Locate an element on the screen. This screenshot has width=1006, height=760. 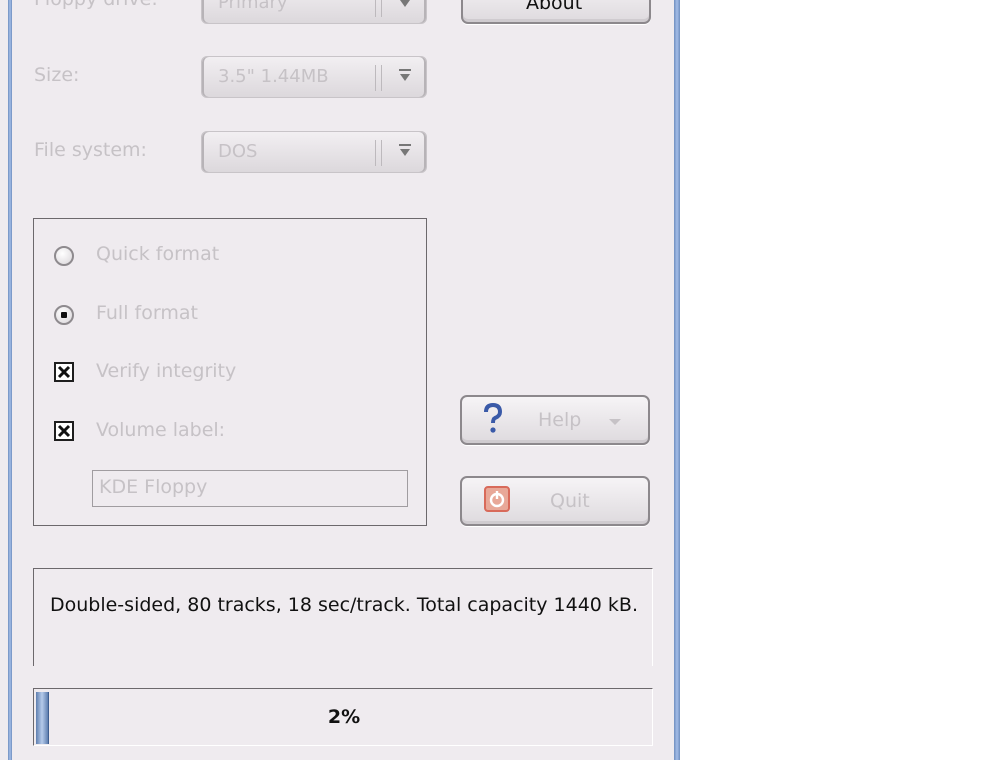
volume-label-label: Volume label: is located at coordinates (161, 430).